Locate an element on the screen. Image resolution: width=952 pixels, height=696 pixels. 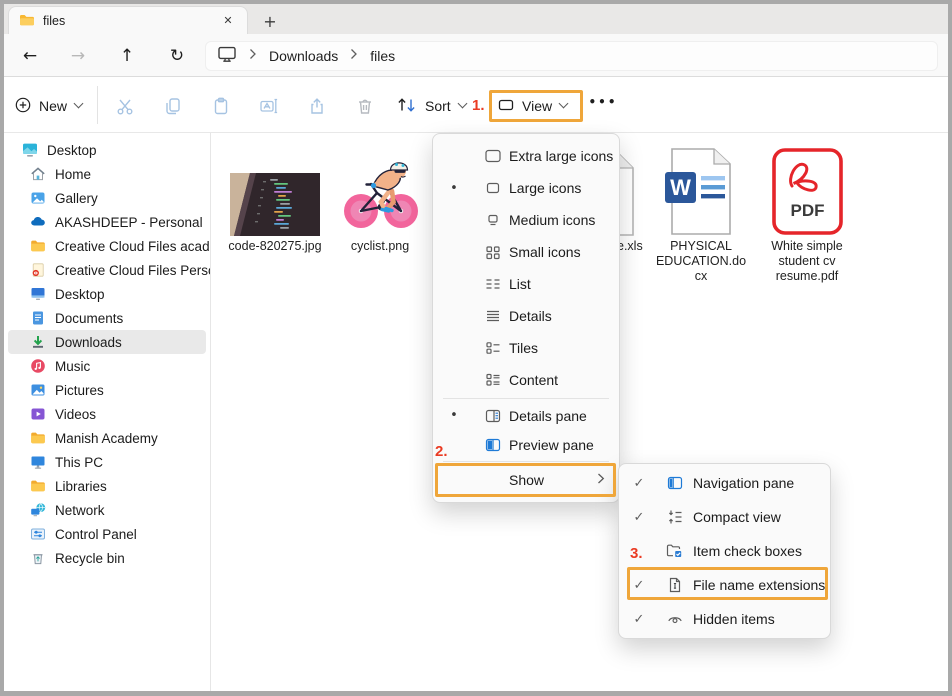
sidebar-item-network: Network is located at coordinates (107, 510).